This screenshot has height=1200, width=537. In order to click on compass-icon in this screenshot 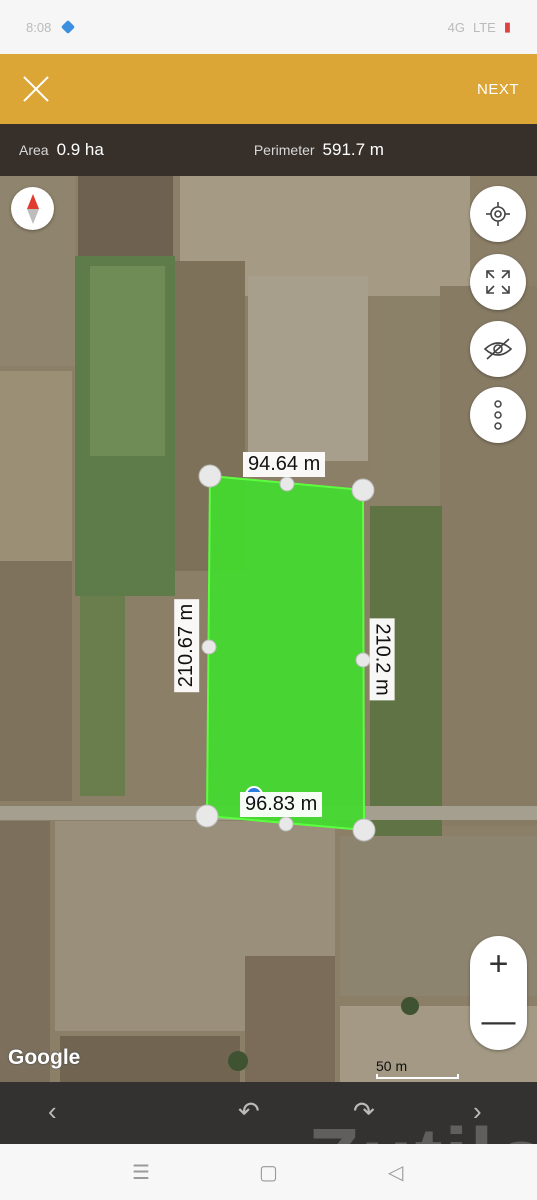, I will do `click(32, 208)`.